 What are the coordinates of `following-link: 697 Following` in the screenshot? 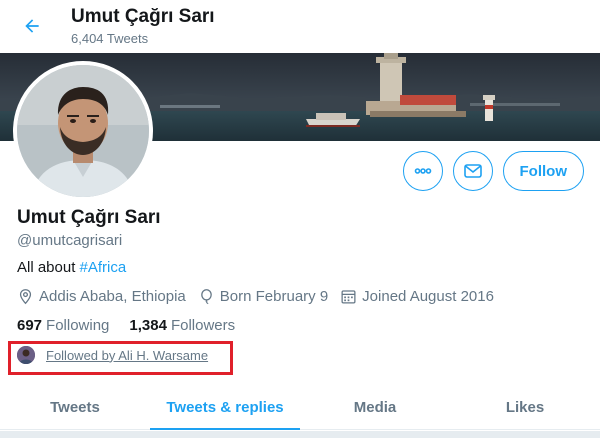 It's located at (63, 325).